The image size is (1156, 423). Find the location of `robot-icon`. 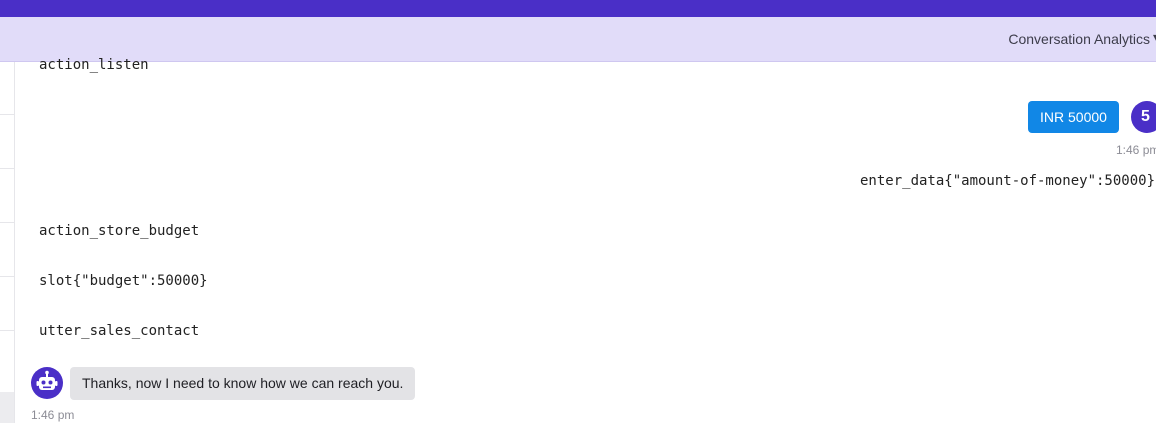

robot-icon is located at coordinates (47, 380).